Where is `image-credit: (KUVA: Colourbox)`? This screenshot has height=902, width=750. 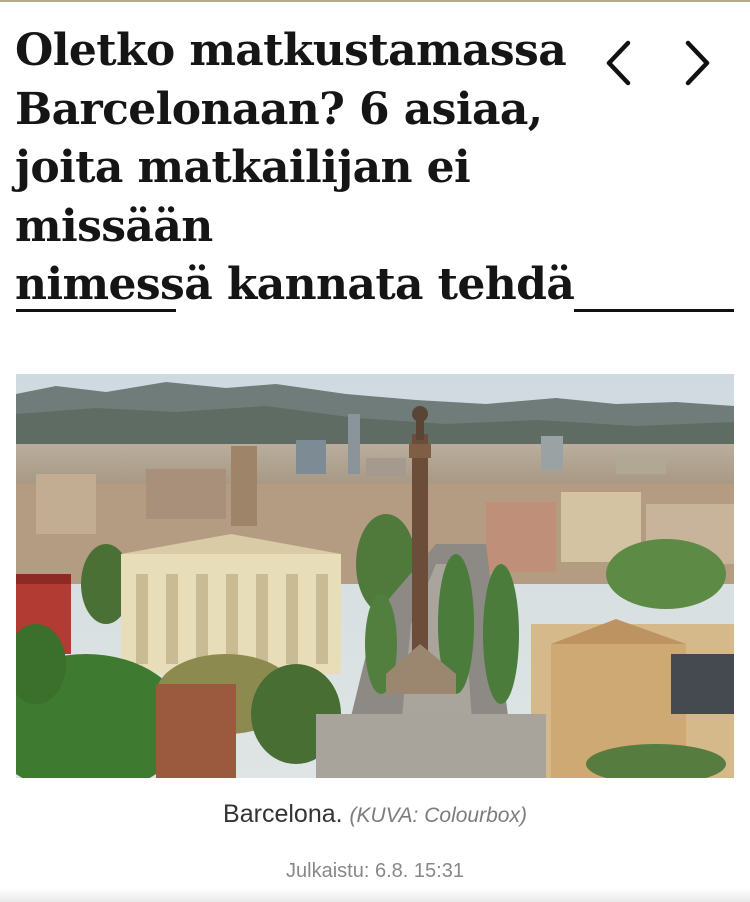
image-credit: (KUVA: Colourbox) is located at coordinates (438, 815).